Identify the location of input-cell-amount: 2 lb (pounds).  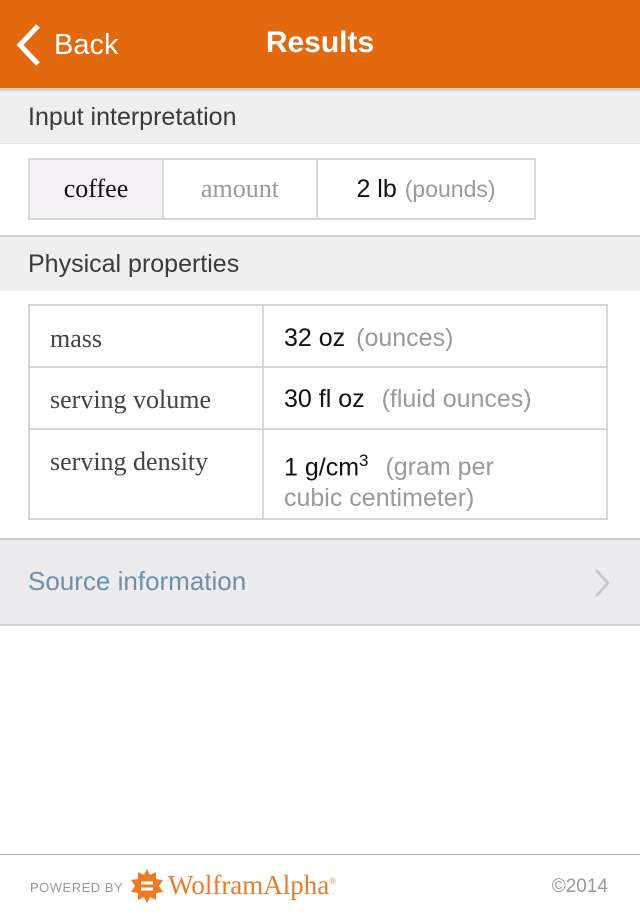
(425, 189).